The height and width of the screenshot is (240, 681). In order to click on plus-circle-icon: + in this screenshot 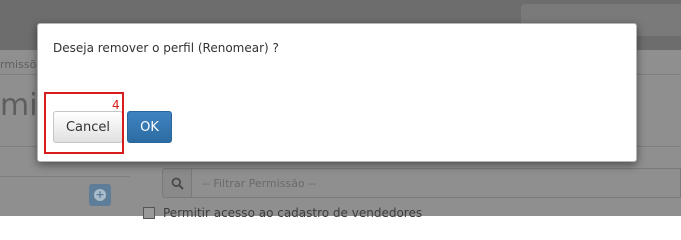, I will do `click(100, 194)`.